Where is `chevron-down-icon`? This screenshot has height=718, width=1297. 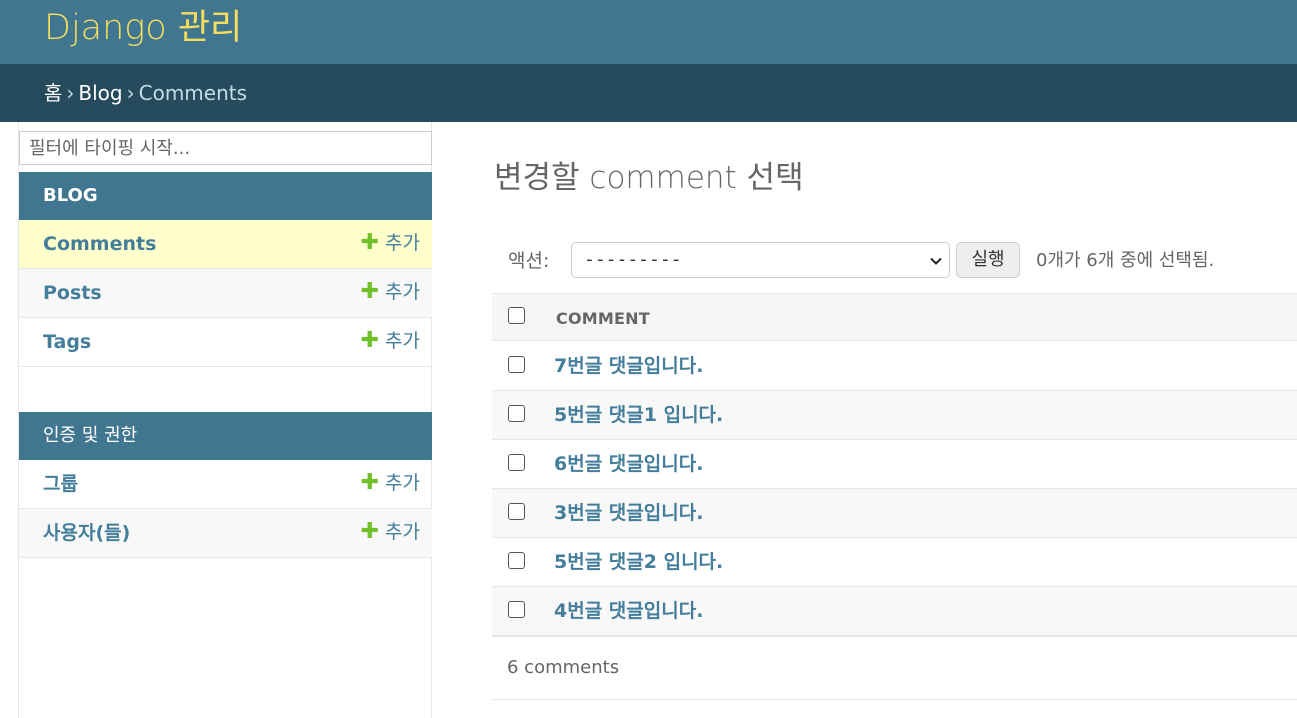
chevron-down-icon is located at coordinates (936, 261).